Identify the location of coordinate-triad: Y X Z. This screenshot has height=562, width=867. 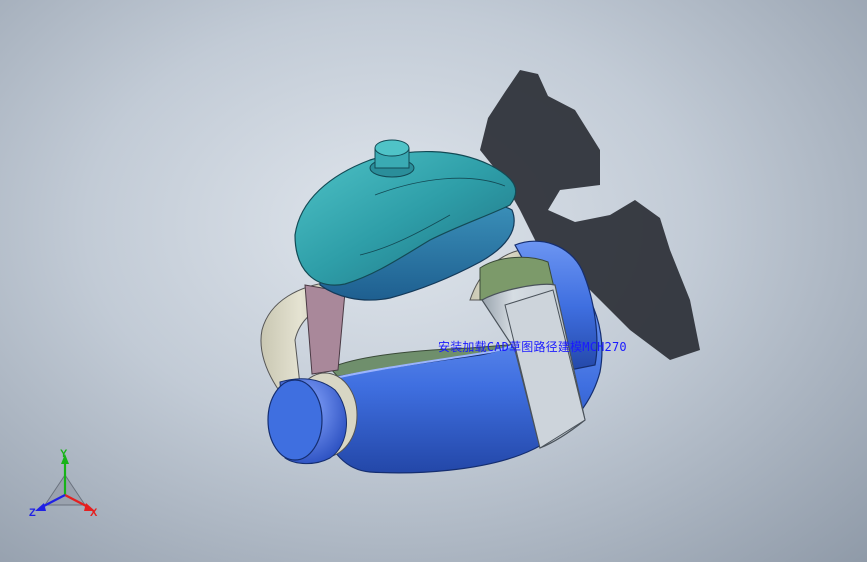
(63, 483).